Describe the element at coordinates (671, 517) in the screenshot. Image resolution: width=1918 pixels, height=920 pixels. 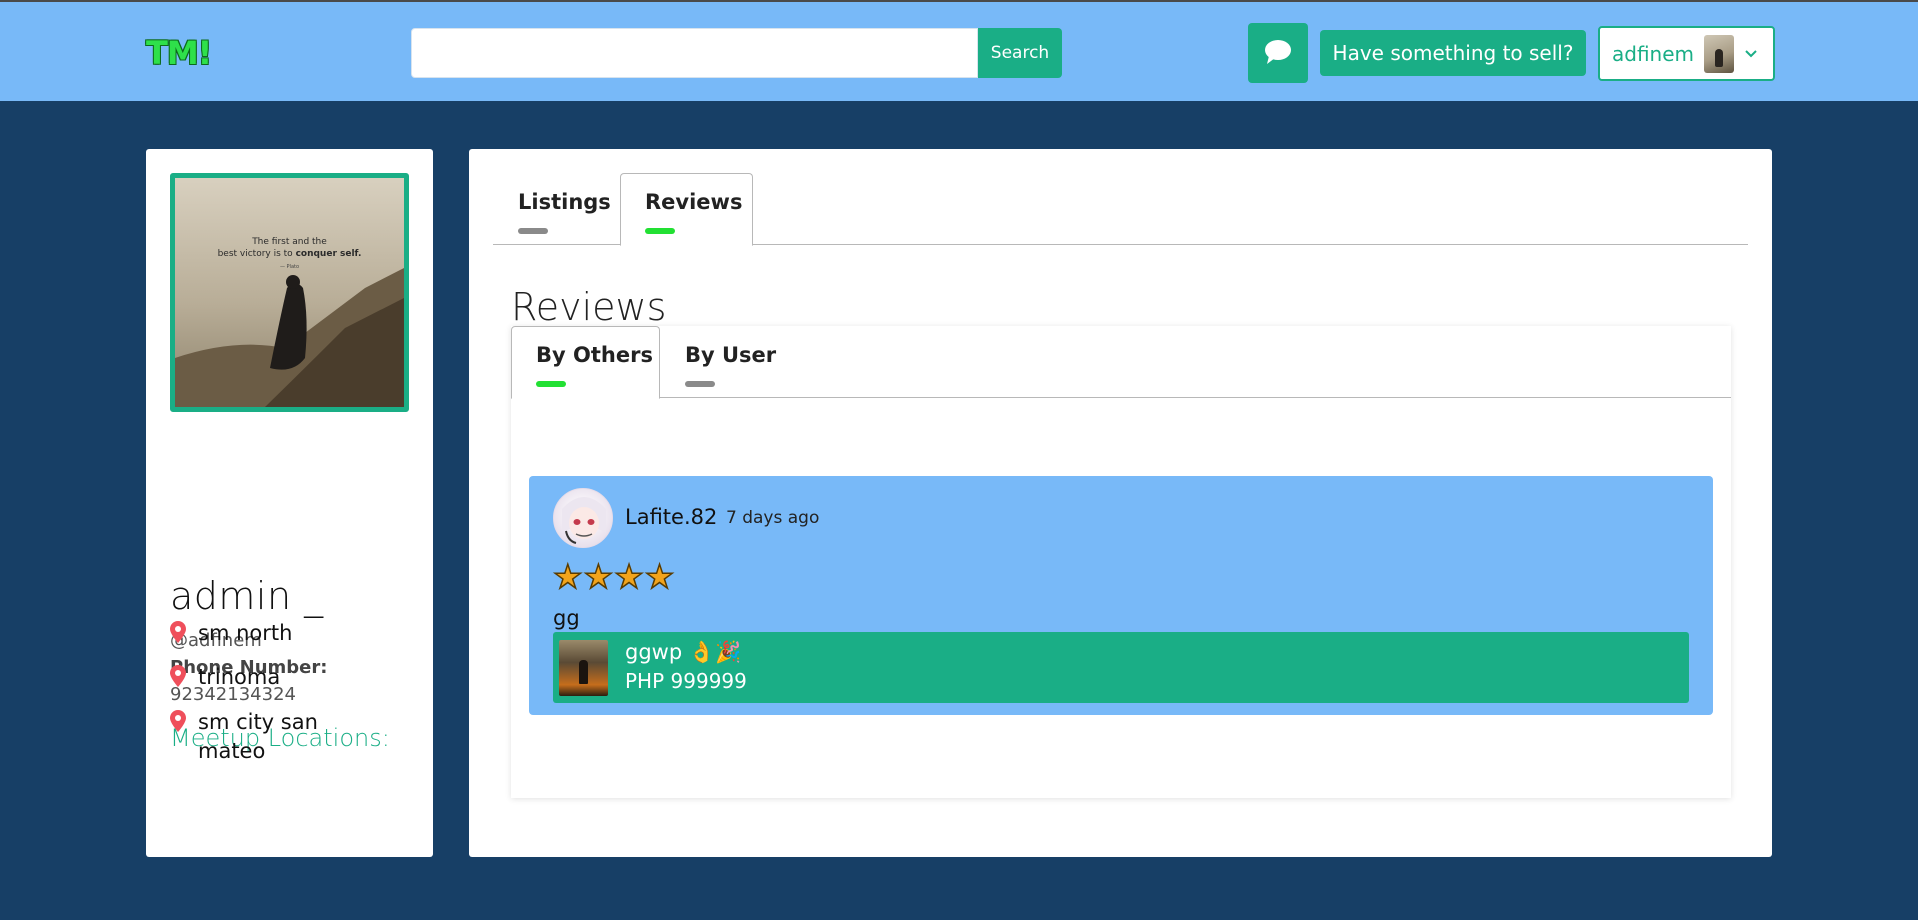
I see `reviewer-name: Lafite.82` at that location.